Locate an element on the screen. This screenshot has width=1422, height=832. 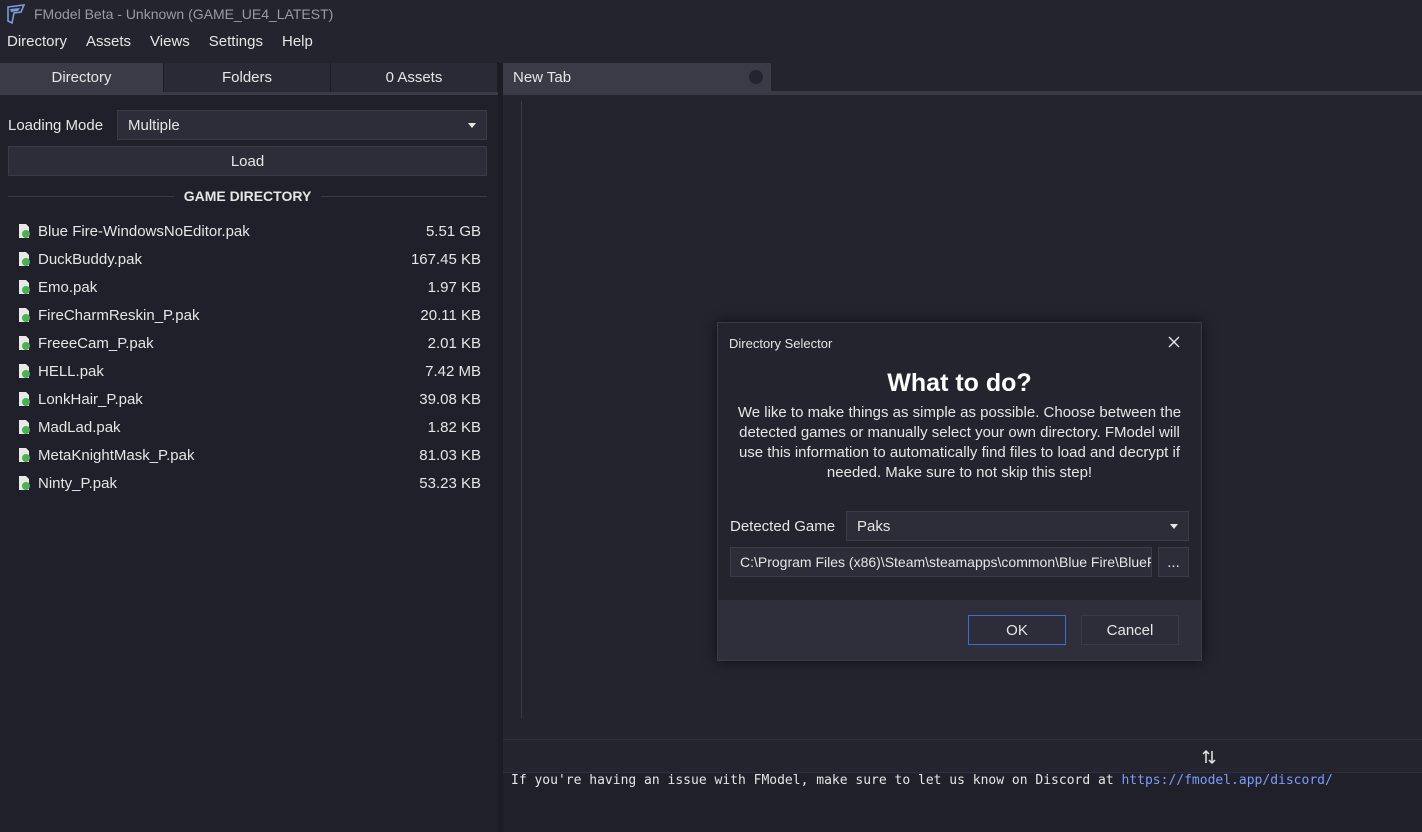
loading-mode-label: Loading Mode is located at coordinates (56, 125).